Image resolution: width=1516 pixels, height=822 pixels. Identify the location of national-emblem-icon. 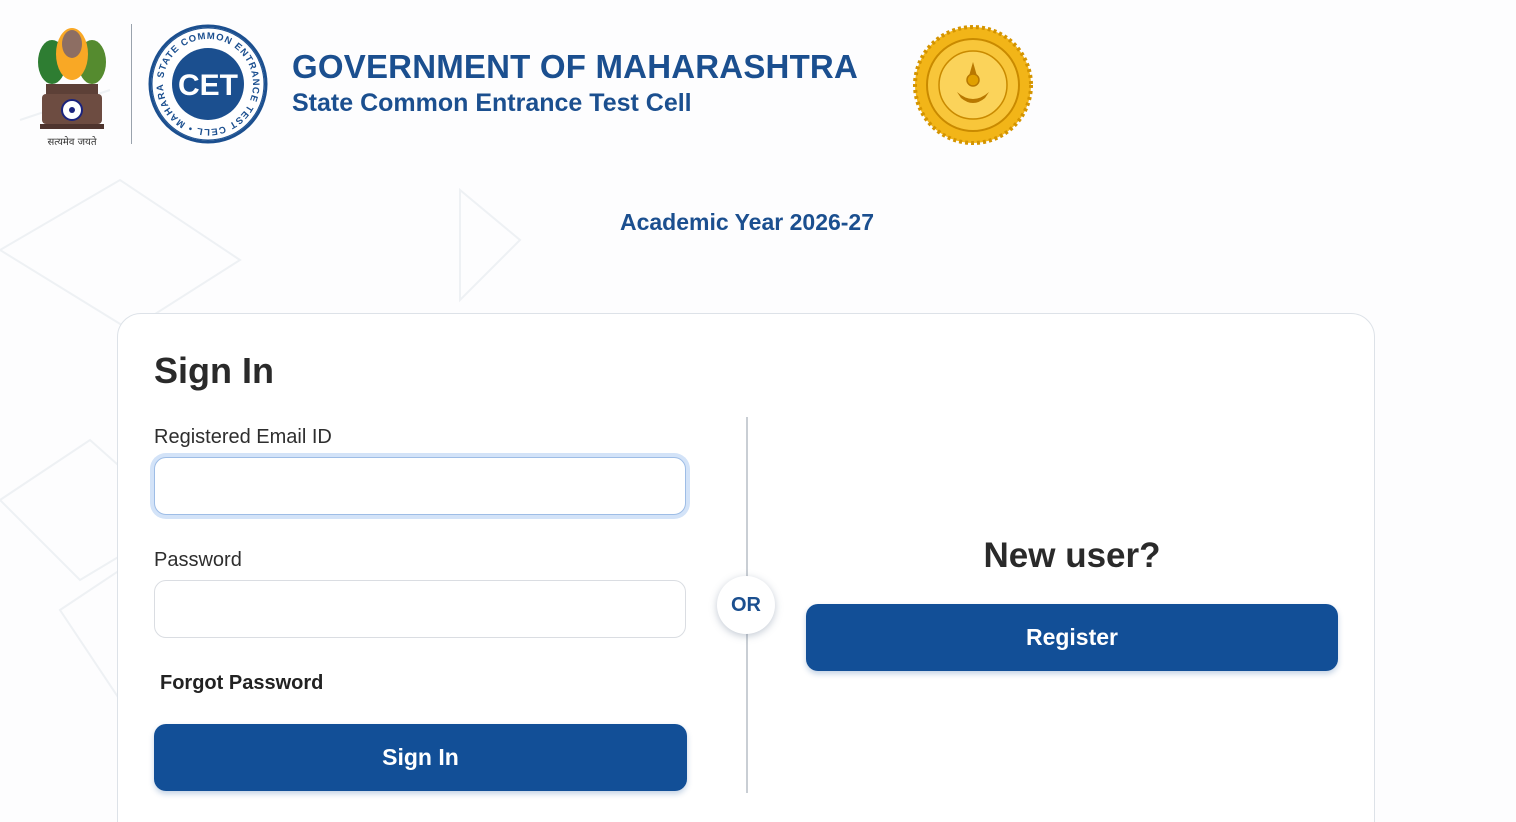
(72, 78).